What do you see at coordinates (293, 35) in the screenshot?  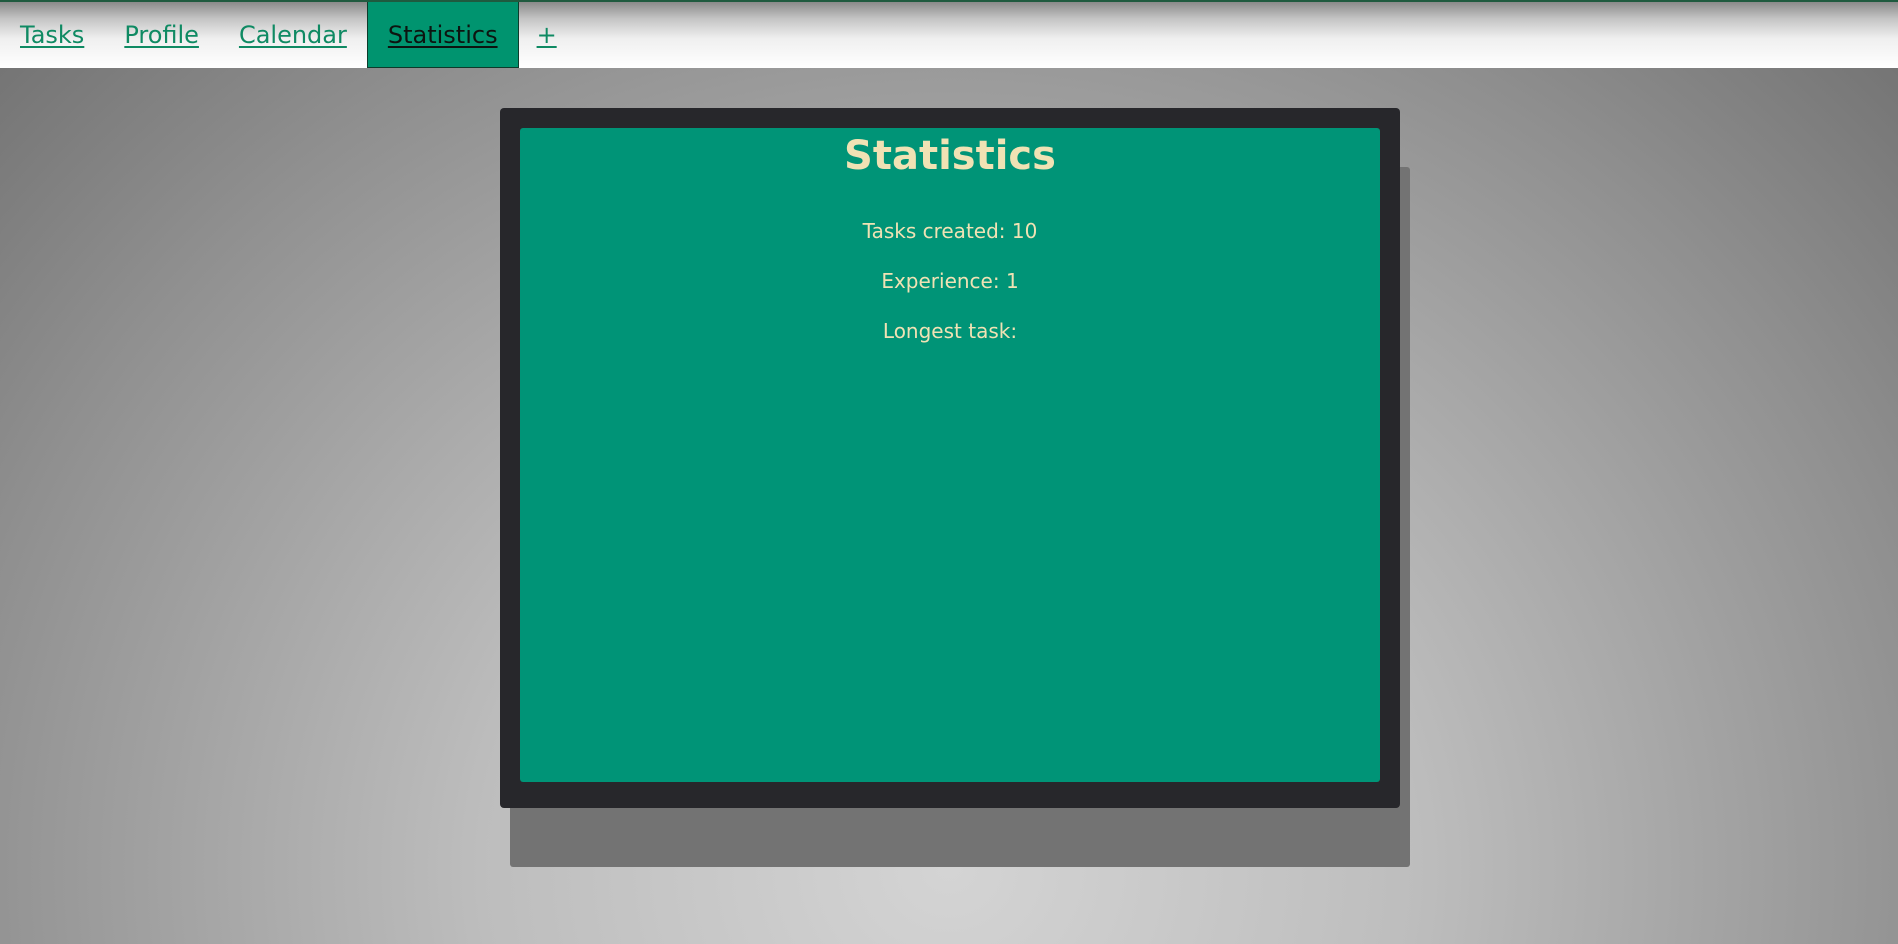 I see `tab-calendar: Calendar` at bounding box center [293, 35].